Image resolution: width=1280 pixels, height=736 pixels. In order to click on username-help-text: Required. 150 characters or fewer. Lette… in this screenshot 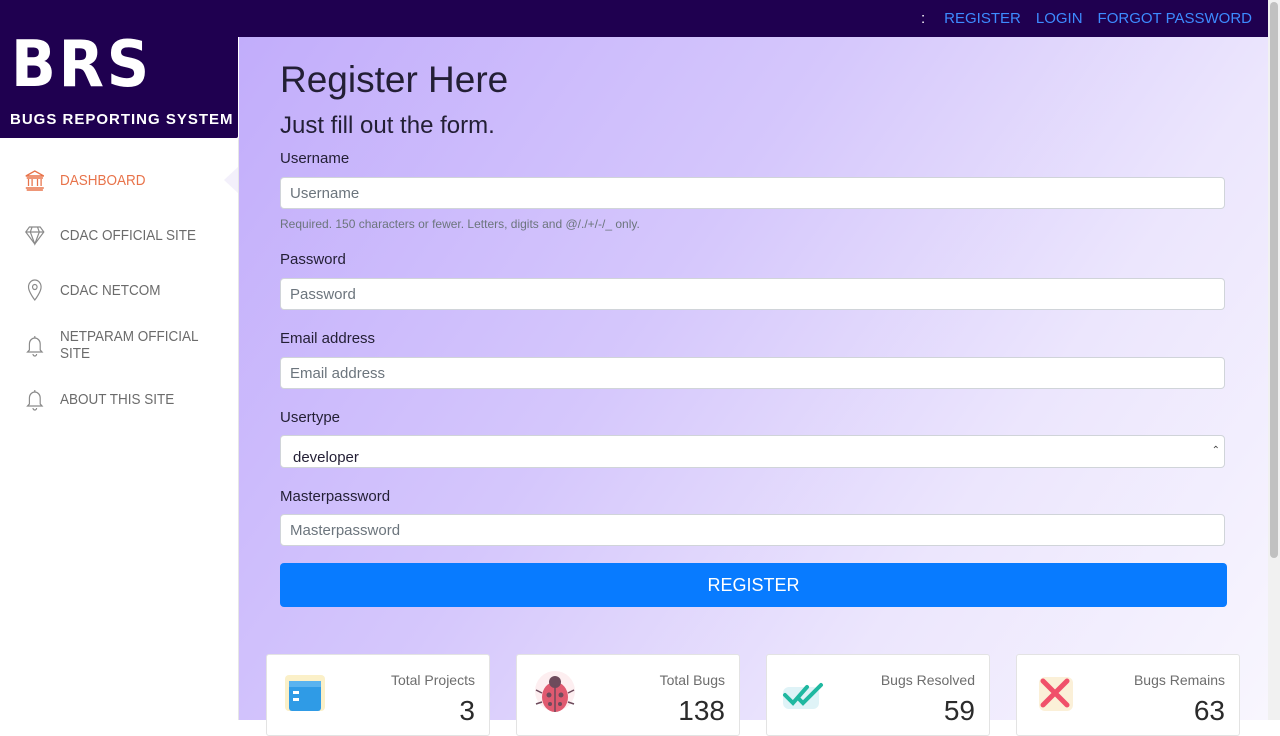, I will do `click(460, 224)`.